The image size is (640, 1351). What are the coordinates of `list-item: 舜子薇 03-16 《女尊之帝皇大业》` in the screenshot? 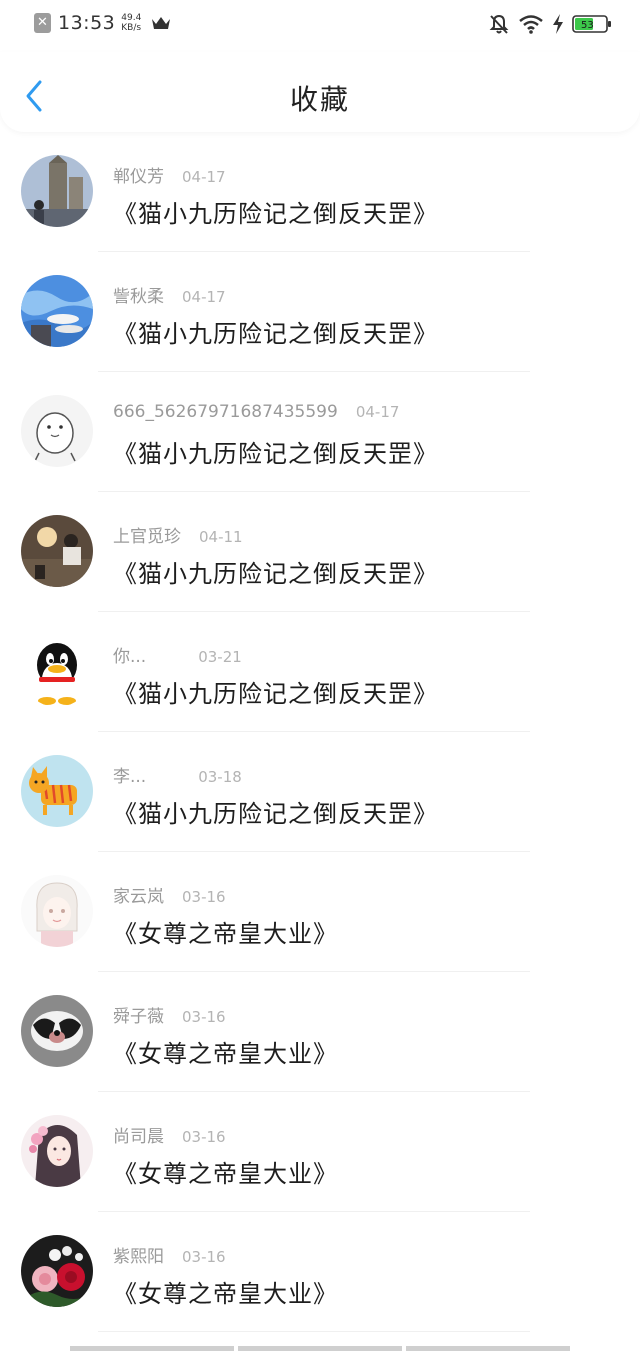 It's located at (320, 1032).